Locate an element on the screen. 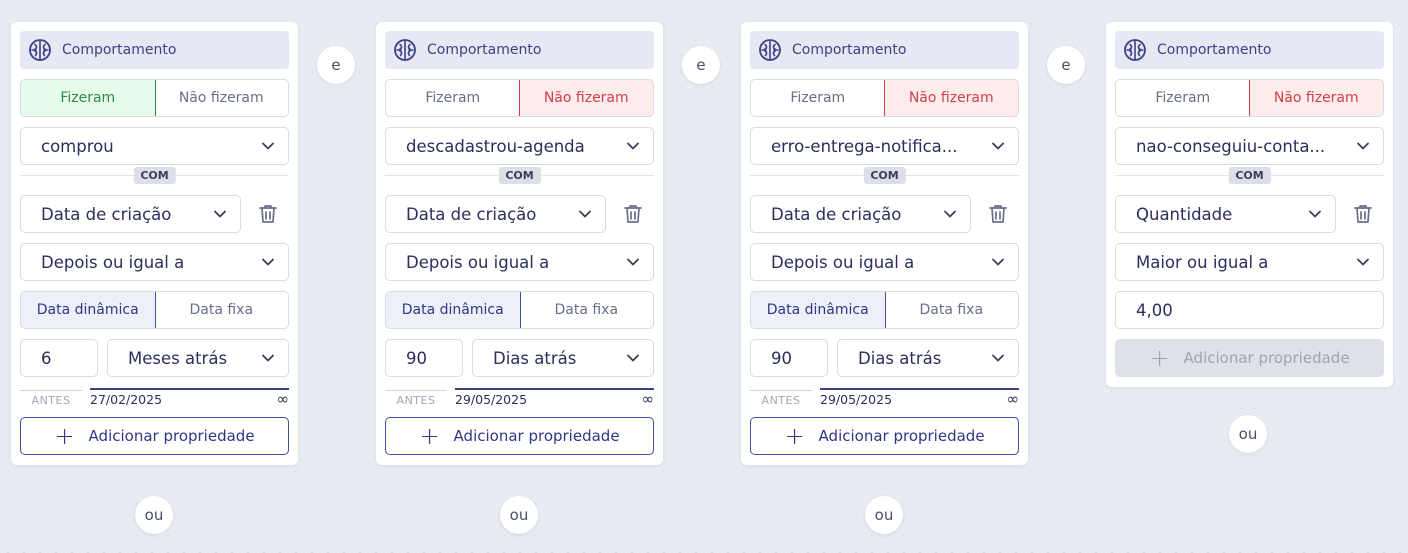 The width and height of the screenshot is (1408, 553). event-select: comprou is located at coordinates (154, 146).